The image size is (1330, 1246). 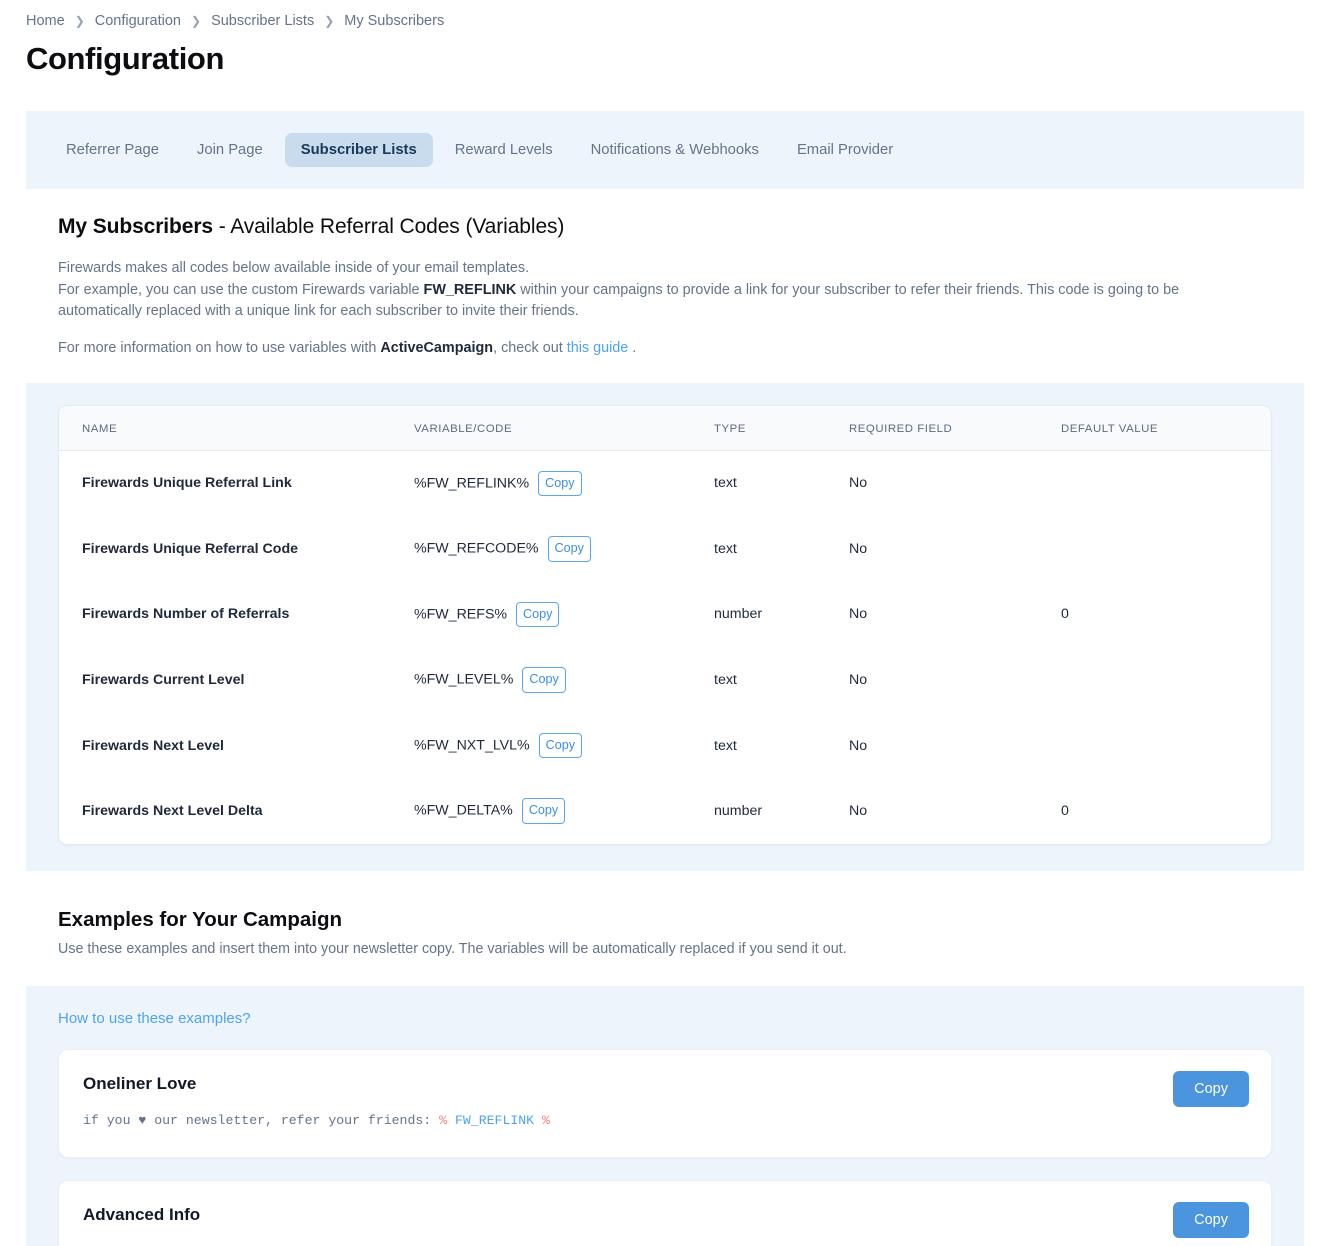 What do you see at coordinates (394, 21) in the screenshot?
I see `breadcrumb-item-my-subscribers: My Subscribers` at bounding box center [394, 21].